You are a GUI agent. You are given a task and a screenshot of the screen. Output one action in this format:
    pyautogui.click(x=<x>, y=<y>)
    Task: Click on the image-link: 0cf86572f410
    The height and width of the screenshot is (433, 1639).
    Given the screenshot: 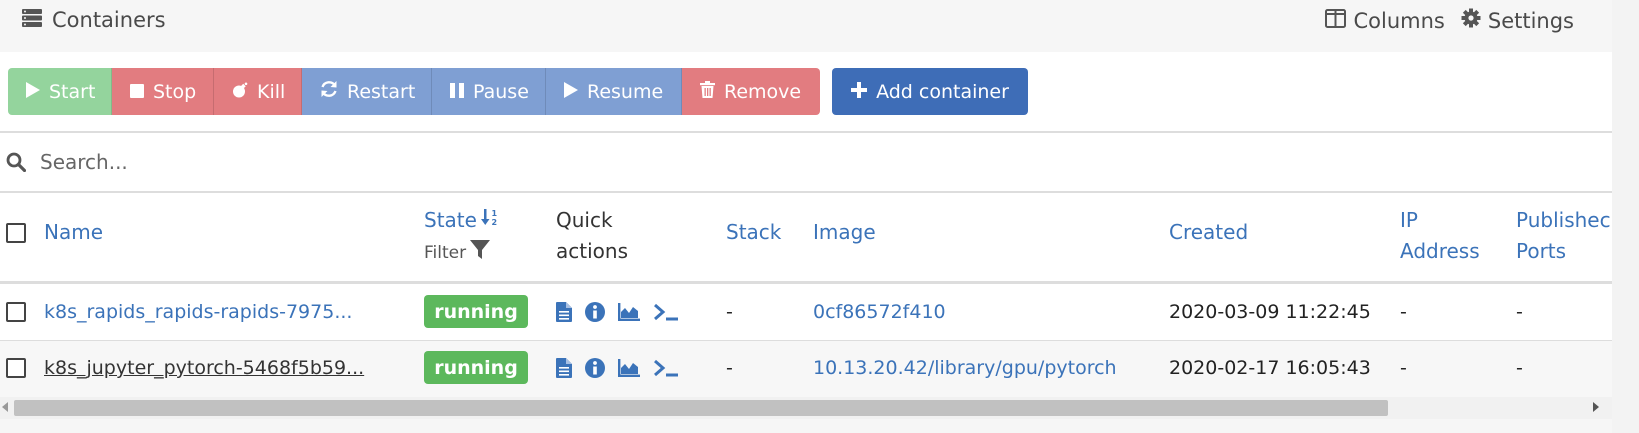 What is the action you would take?
    pyautogui.click(x=879, y=312)
    